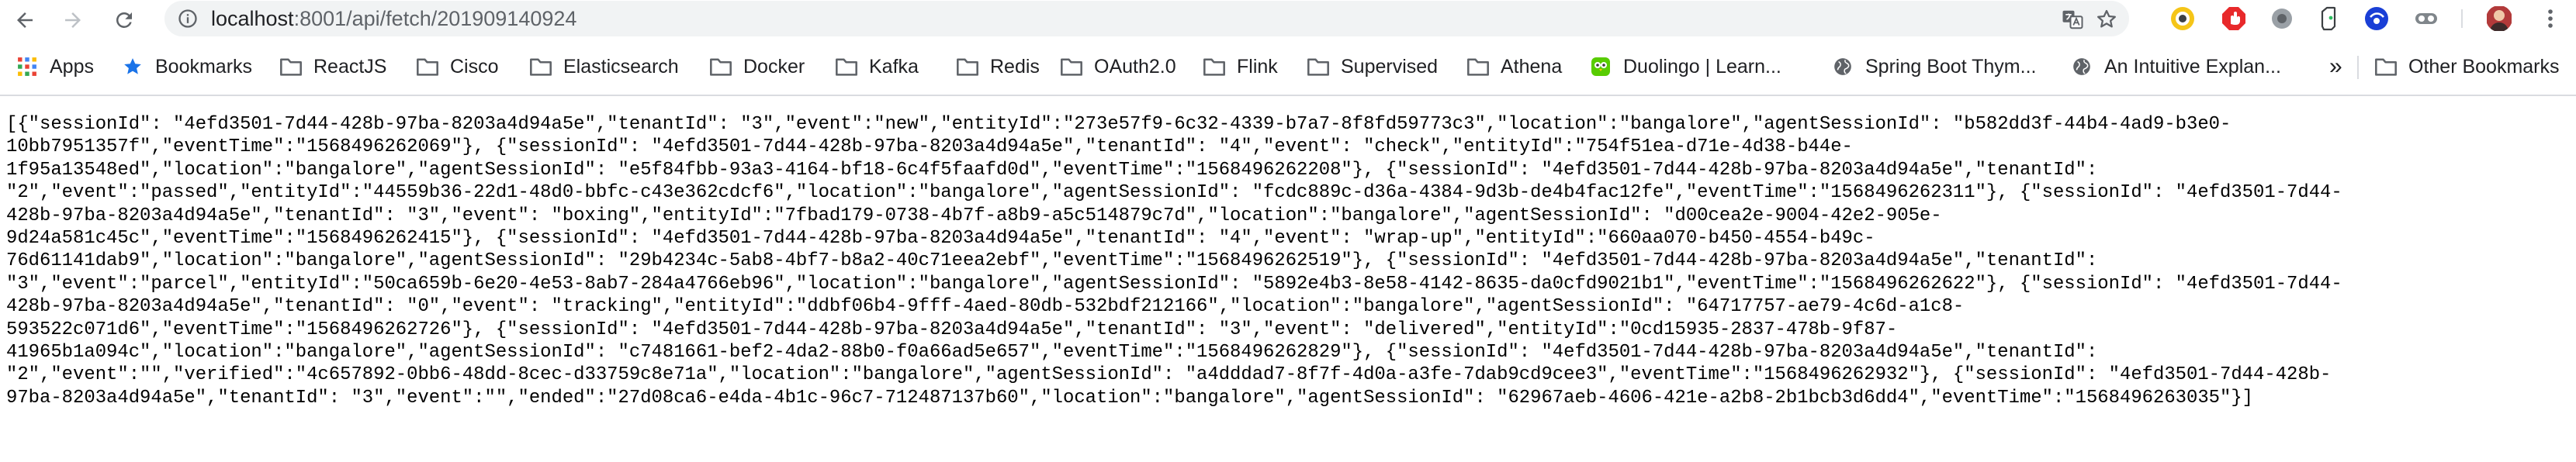 Image resolution: width=2576 pixels, height=462 pixels. What do you see at coordinates (621, 67) in the screenshot?
I see `bookmark-label: Elasticsearch` at bounding box center [621, 67].